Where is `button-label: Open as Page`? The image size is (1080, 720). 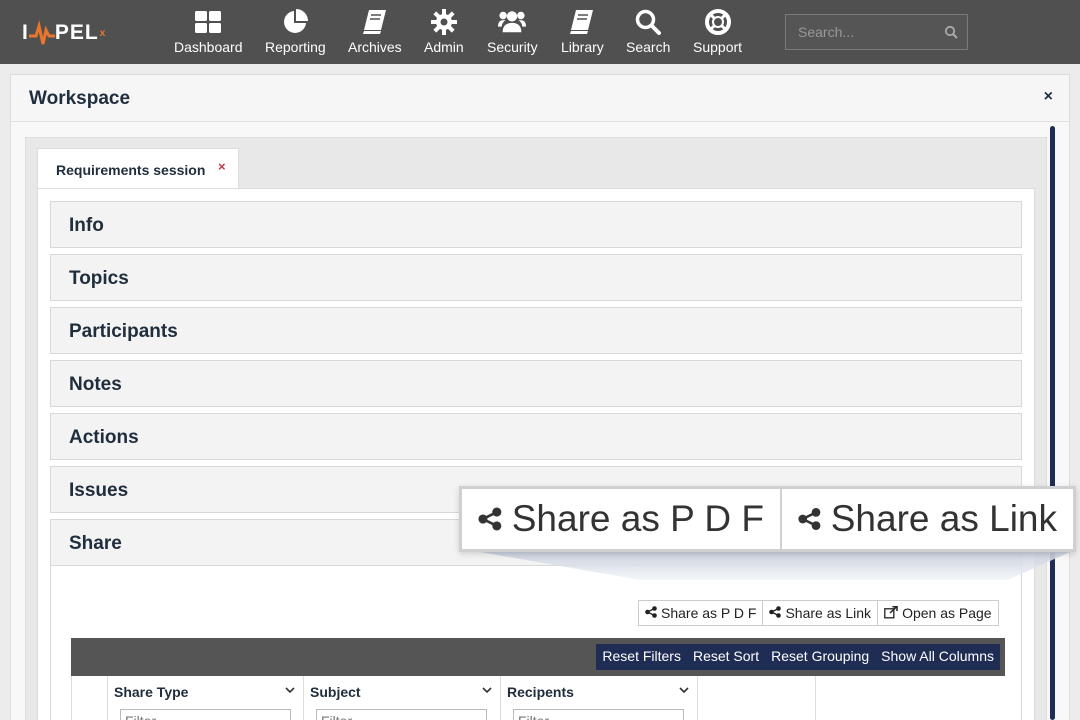
button-label: Open as Page is located at coordinates (947, 613).